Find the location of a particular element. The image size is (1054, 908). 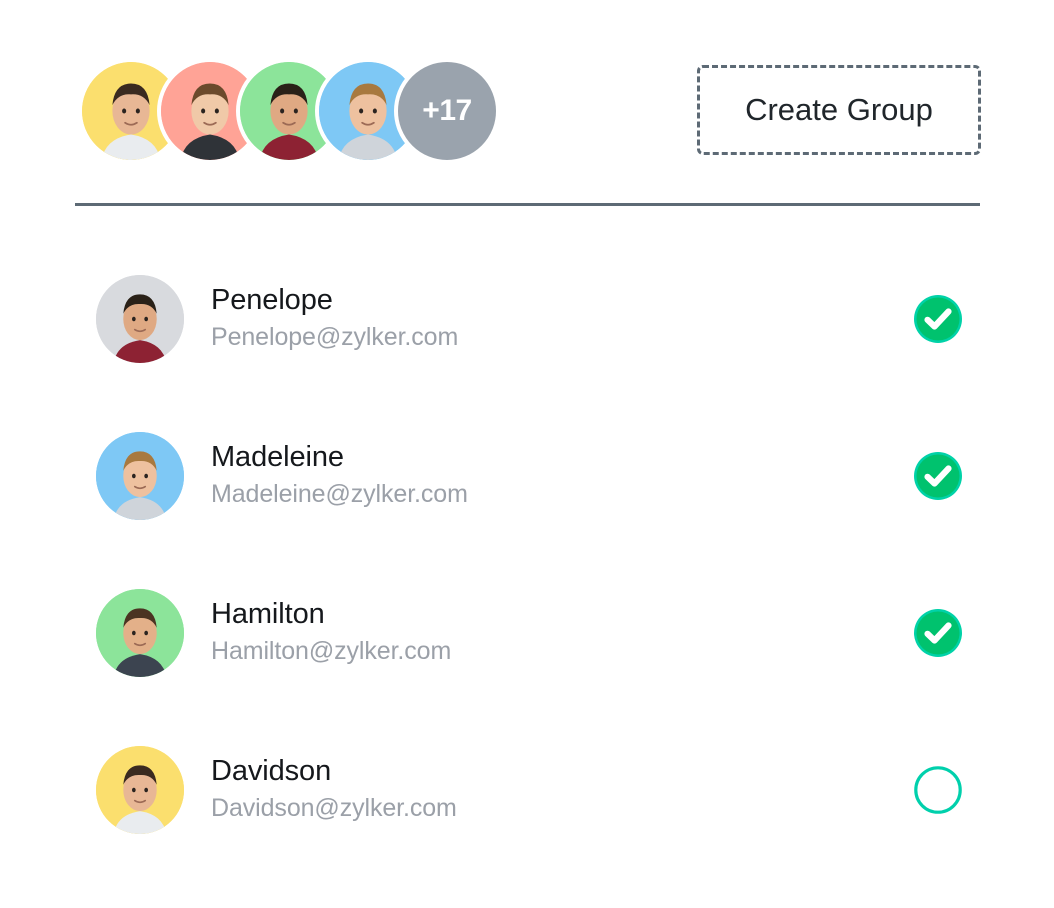

contact-text-block: Madeleine Madeleine@zylker.com is located at coordinates (339, 475).